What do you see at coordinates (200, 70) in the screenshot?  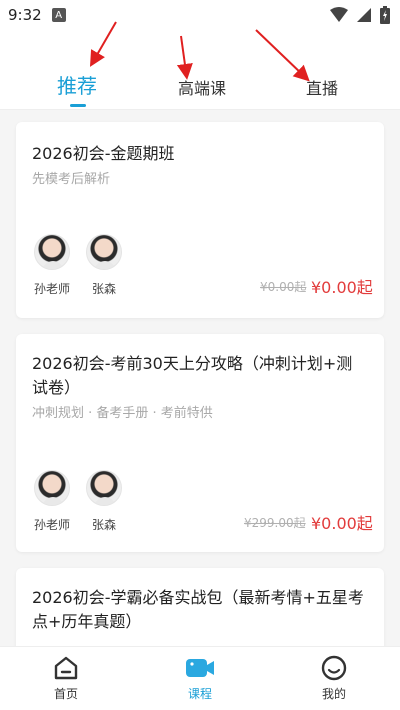 I see `tab-bar: 推荐 高端课 直播` at bounding box center [200, 70].